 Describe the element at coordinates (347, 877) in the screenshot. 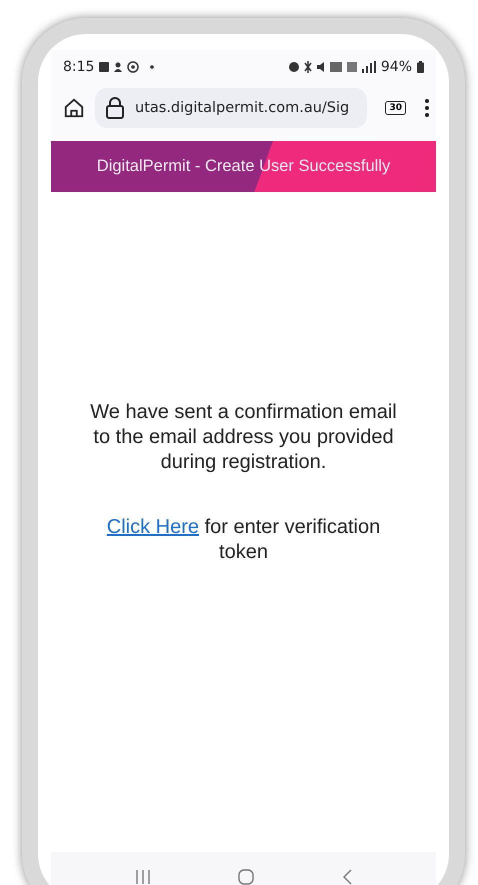

I see `back-icon` at that location.